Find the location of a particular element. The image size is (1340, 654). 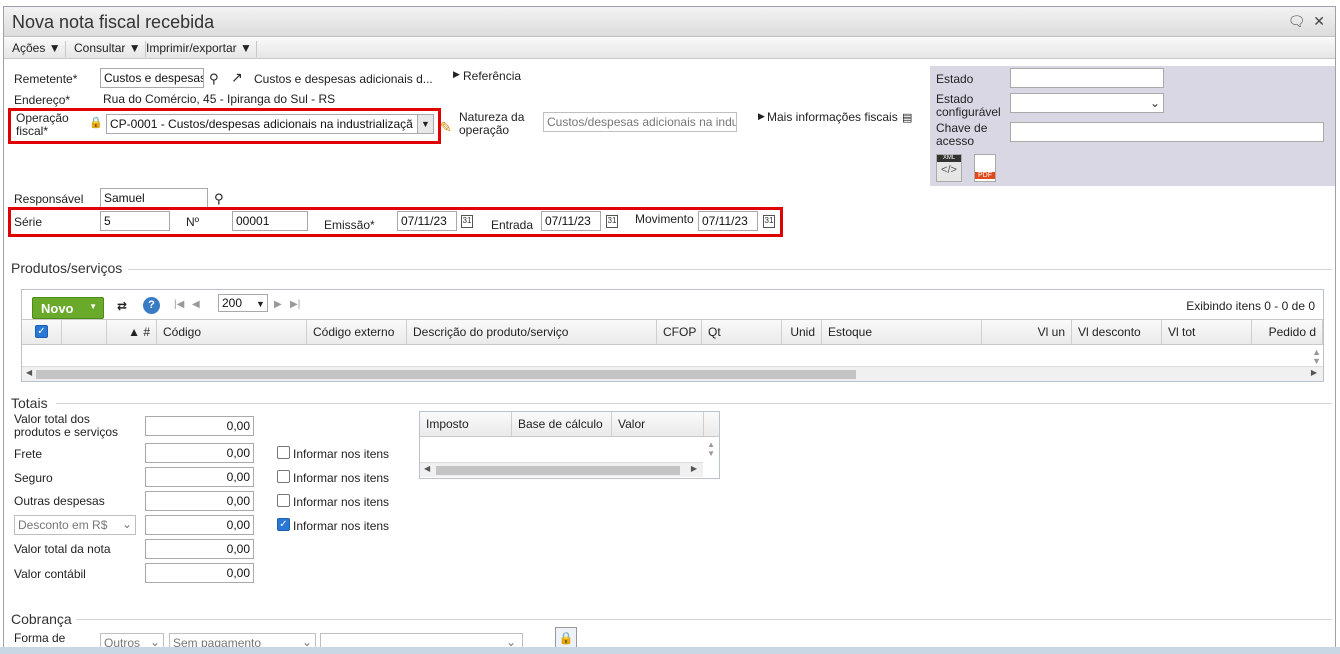

valor-total-nota-input: 0,00 is located at coordinates (199, 549).